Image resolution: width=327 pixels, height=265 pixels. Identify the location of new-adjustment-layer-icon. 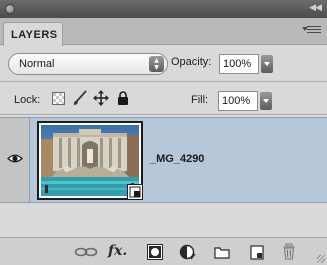
(188, 253).